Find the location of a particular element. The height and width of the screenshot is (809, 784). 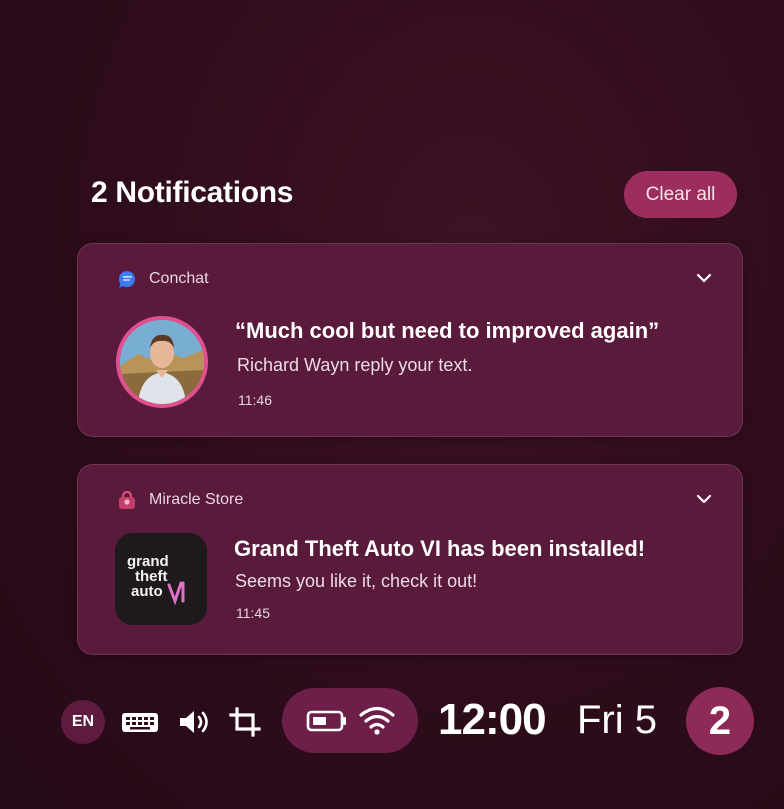

app-header: Conchat is located at coordinates (162, 279).